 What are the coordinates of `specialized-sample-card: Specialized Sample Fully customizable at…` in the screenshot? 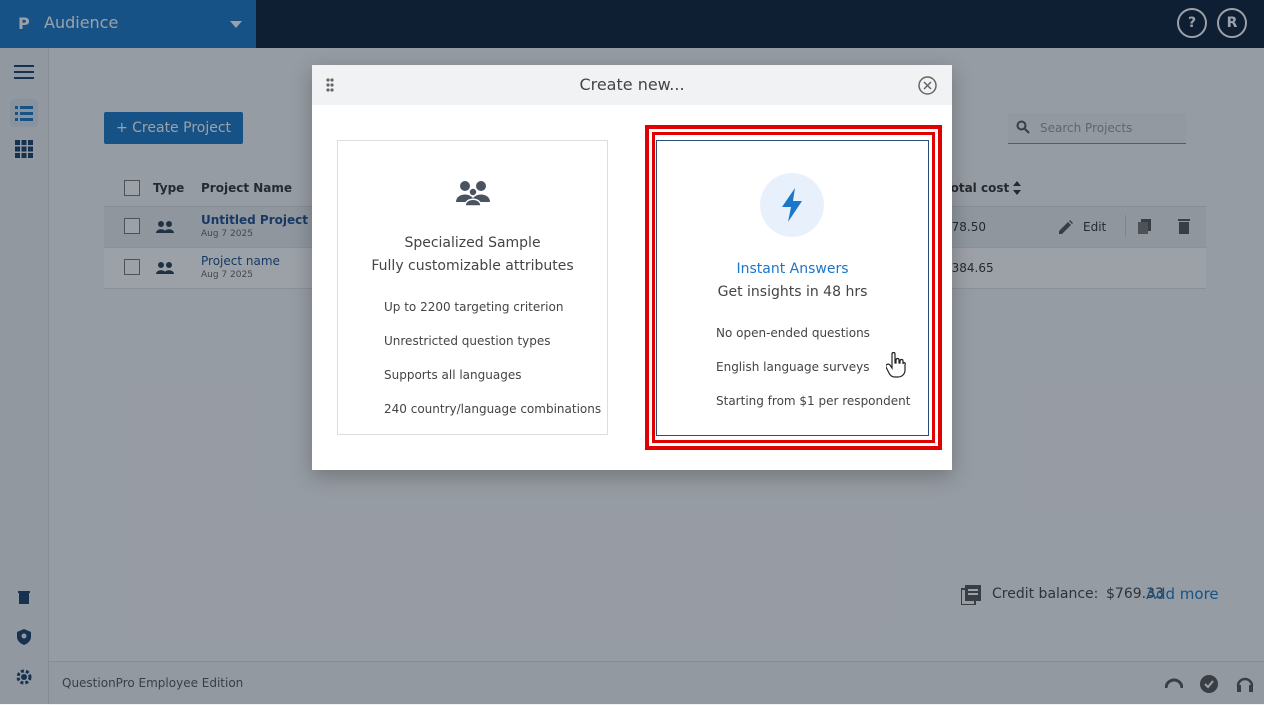 It's located at (472, 287).